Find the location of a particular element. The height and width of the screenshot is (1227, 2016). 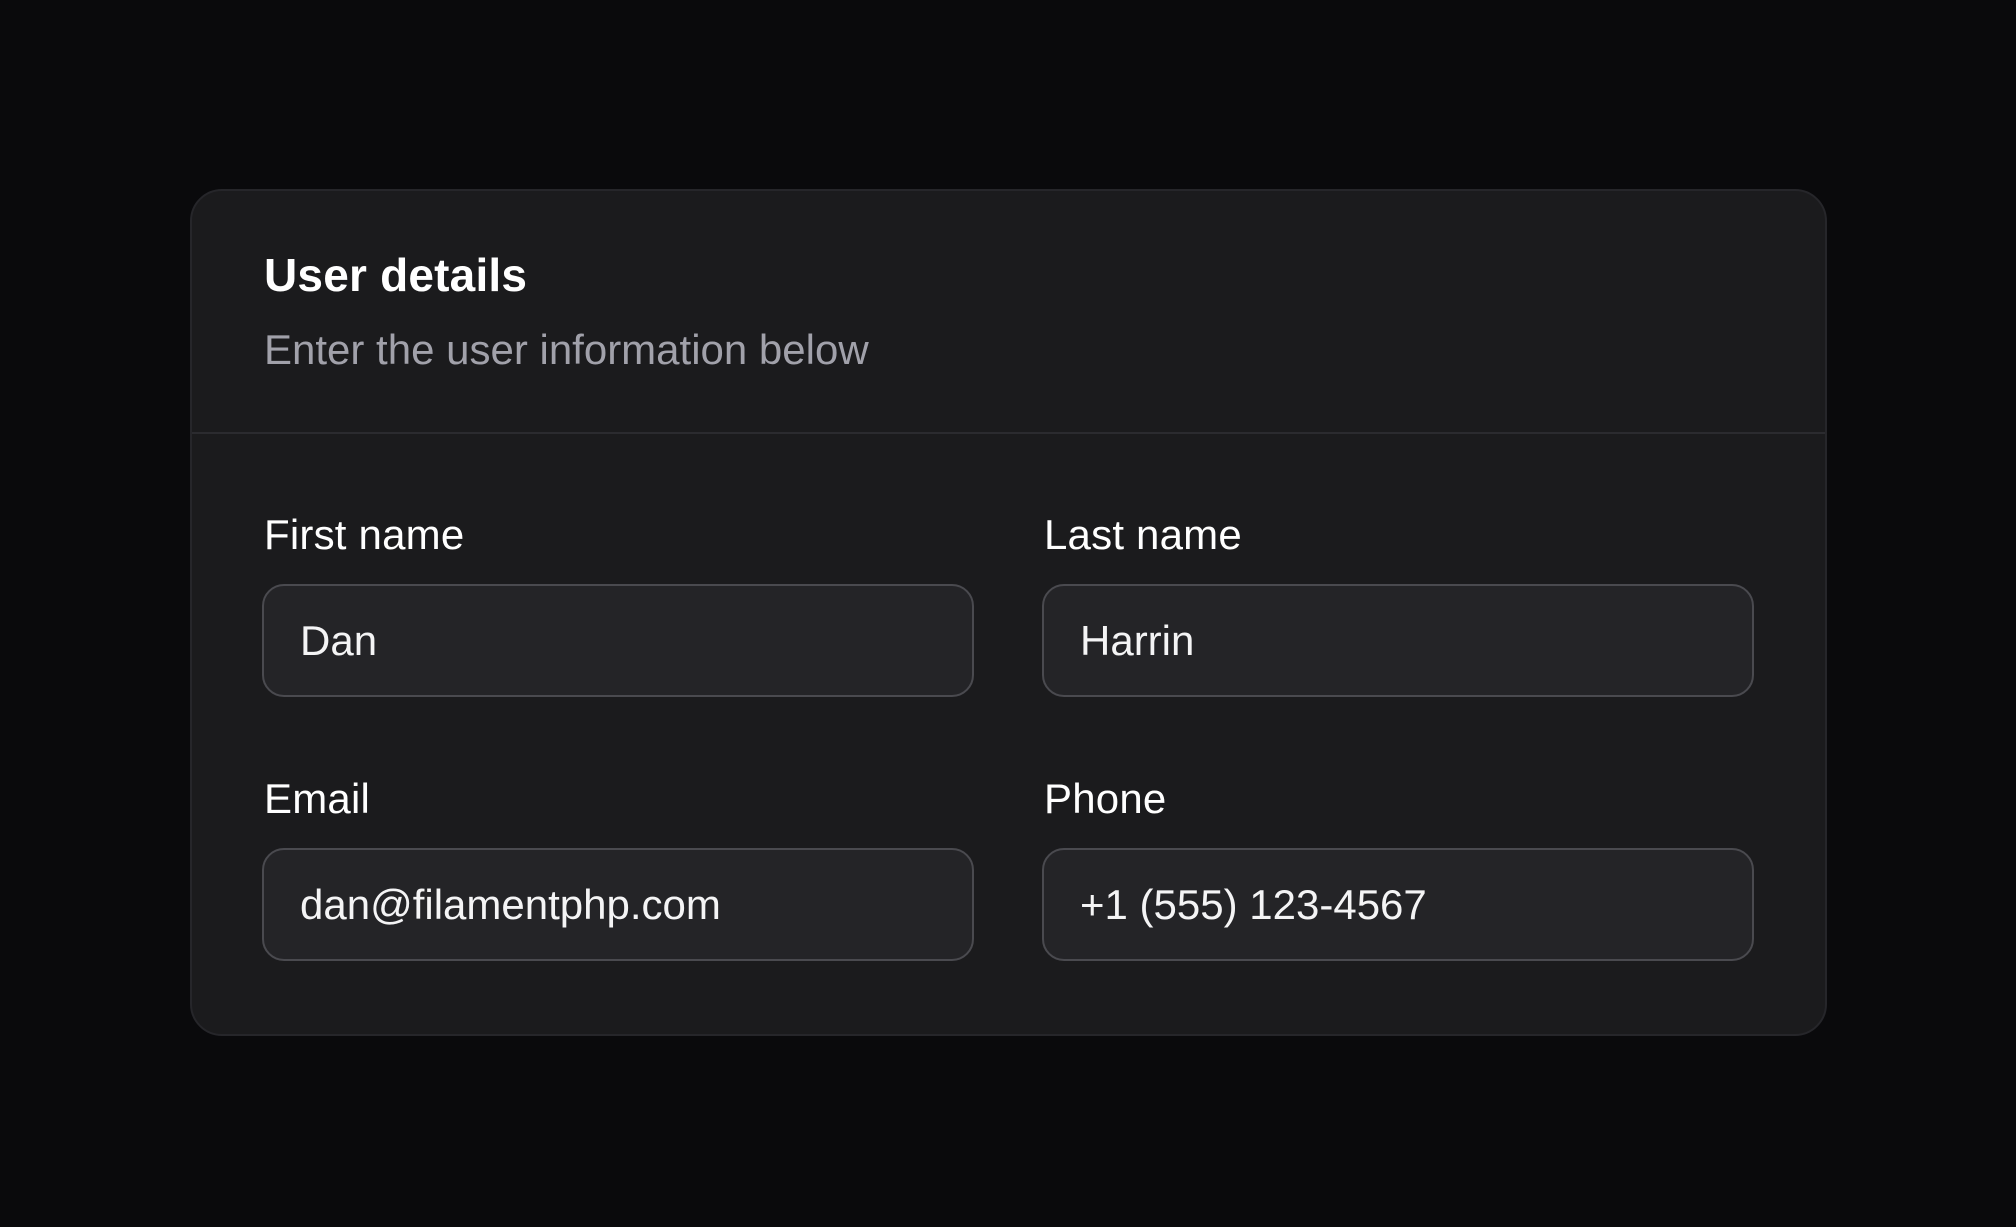

last-name-field: Last name is located at coordinates (1398, 603).